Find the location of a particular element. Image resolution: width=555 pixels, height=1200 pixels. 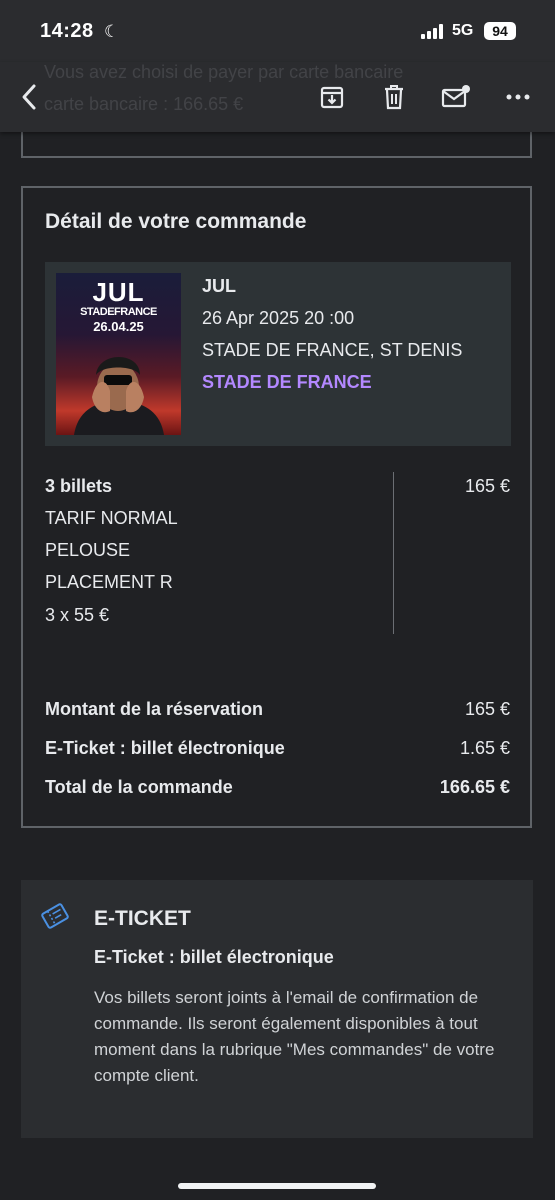

clock: 14:28 is located at coordinates (67, 31).